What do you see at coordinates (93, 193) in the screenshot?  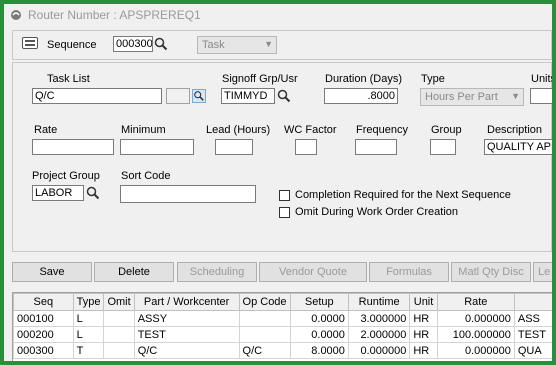 I see `project-group-search-icon` at bounding box center [93, 193].